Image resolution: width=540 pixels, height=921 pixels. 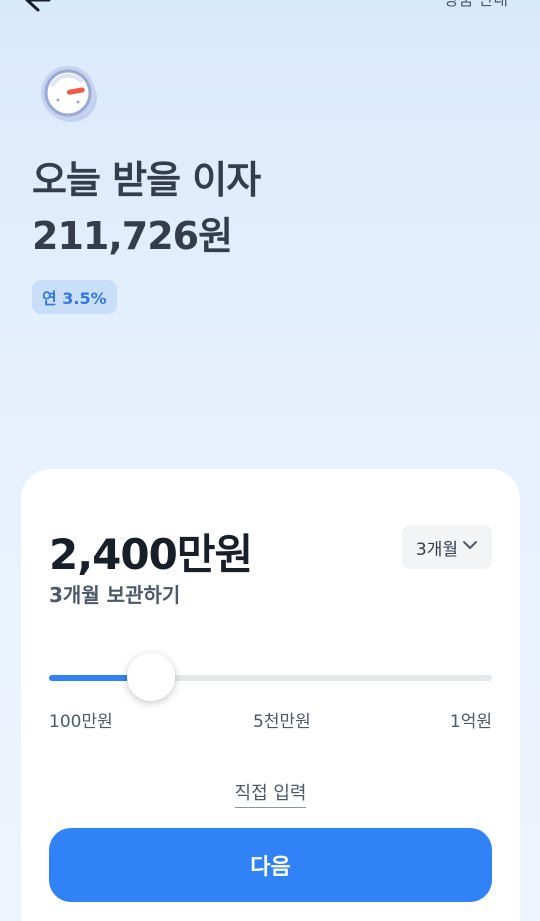 What do you see at coordinates (132, 236) in the screenshot?
I see `interest-amount: 211,726원` at bounding box center [132, 236].